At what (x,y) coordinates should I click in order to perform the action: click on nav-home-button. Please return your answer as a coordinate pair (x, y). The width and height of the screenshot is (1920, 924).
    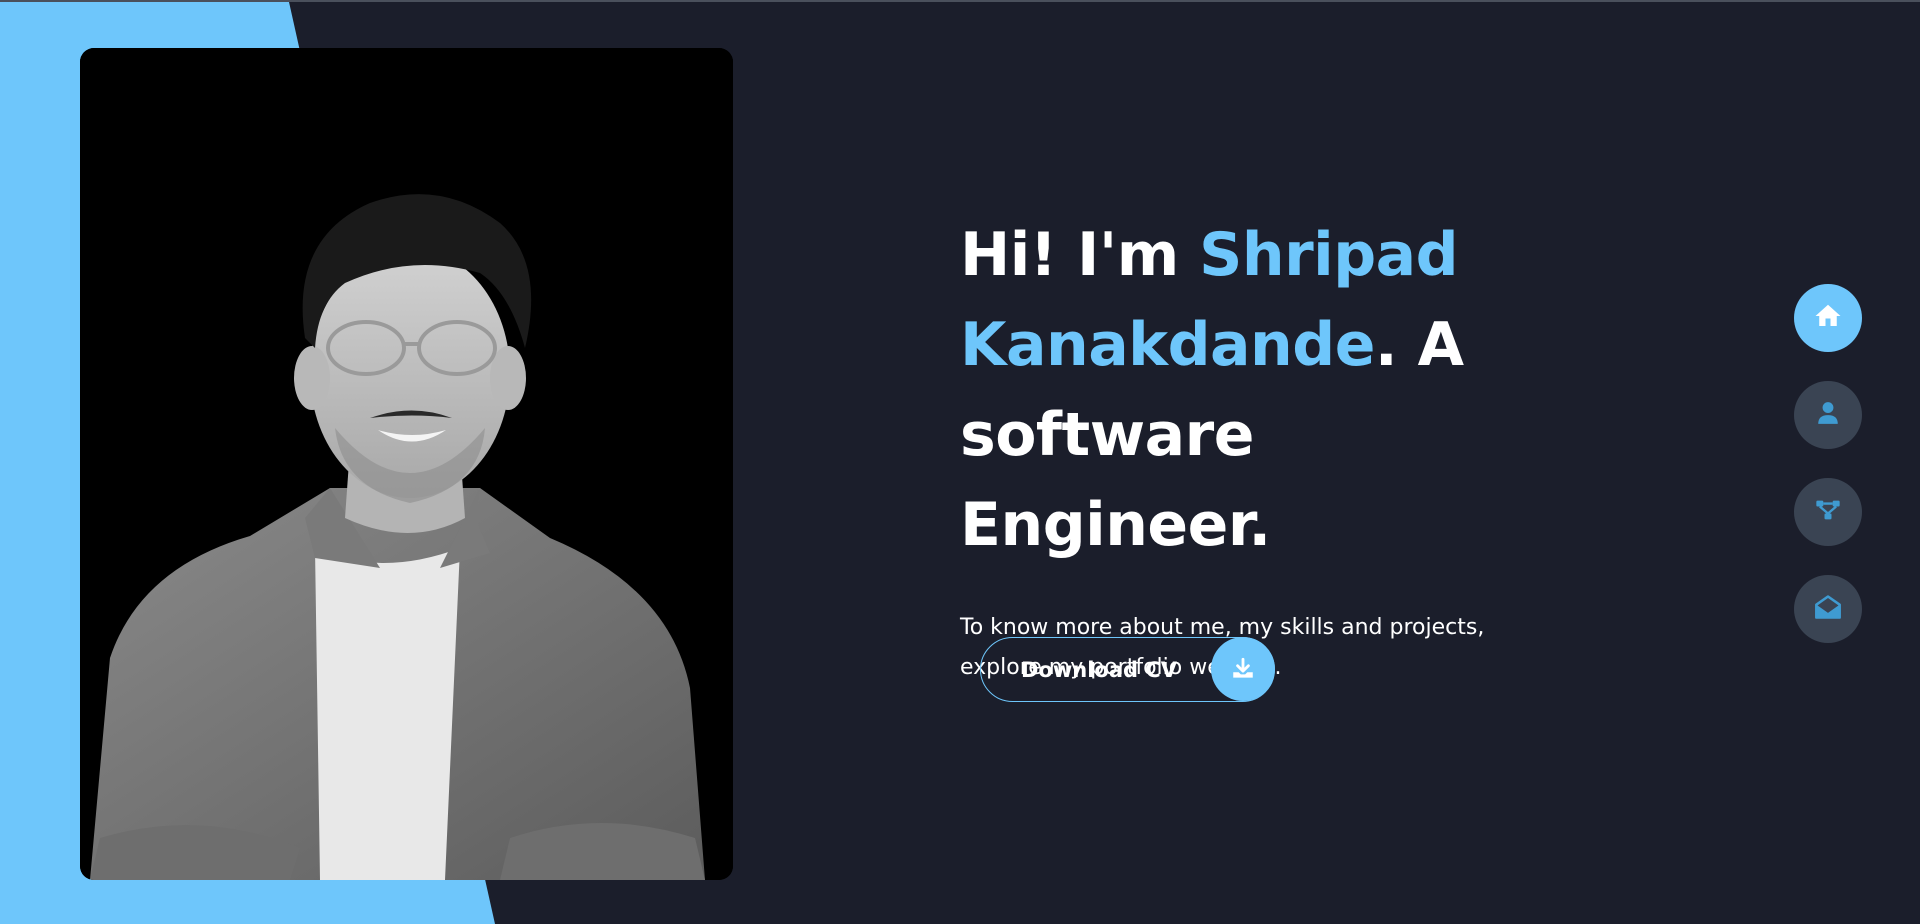
    Looking at the image, I should click on (1828, 318).